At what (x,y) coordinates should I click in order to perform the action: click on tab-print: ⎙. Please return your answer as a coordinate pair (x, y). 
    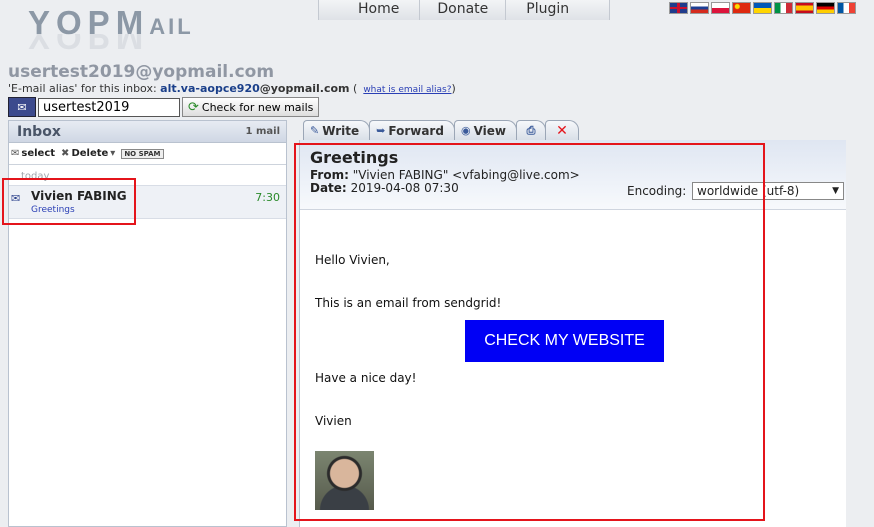
    Looking at the image, I should click on (530, 130).